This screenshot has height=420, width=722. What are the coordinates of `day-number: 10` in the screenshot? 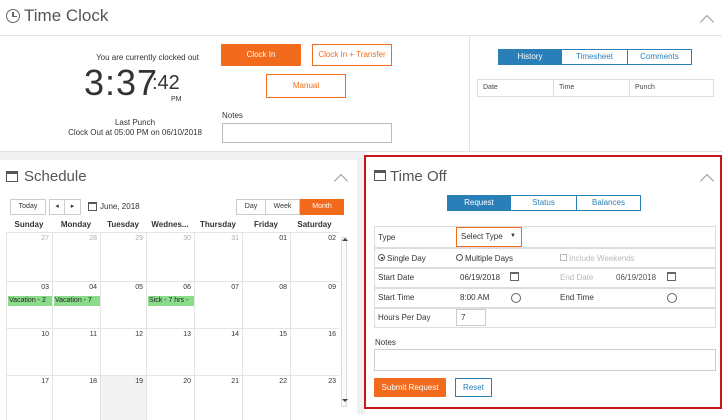 It's located at (45, 334).